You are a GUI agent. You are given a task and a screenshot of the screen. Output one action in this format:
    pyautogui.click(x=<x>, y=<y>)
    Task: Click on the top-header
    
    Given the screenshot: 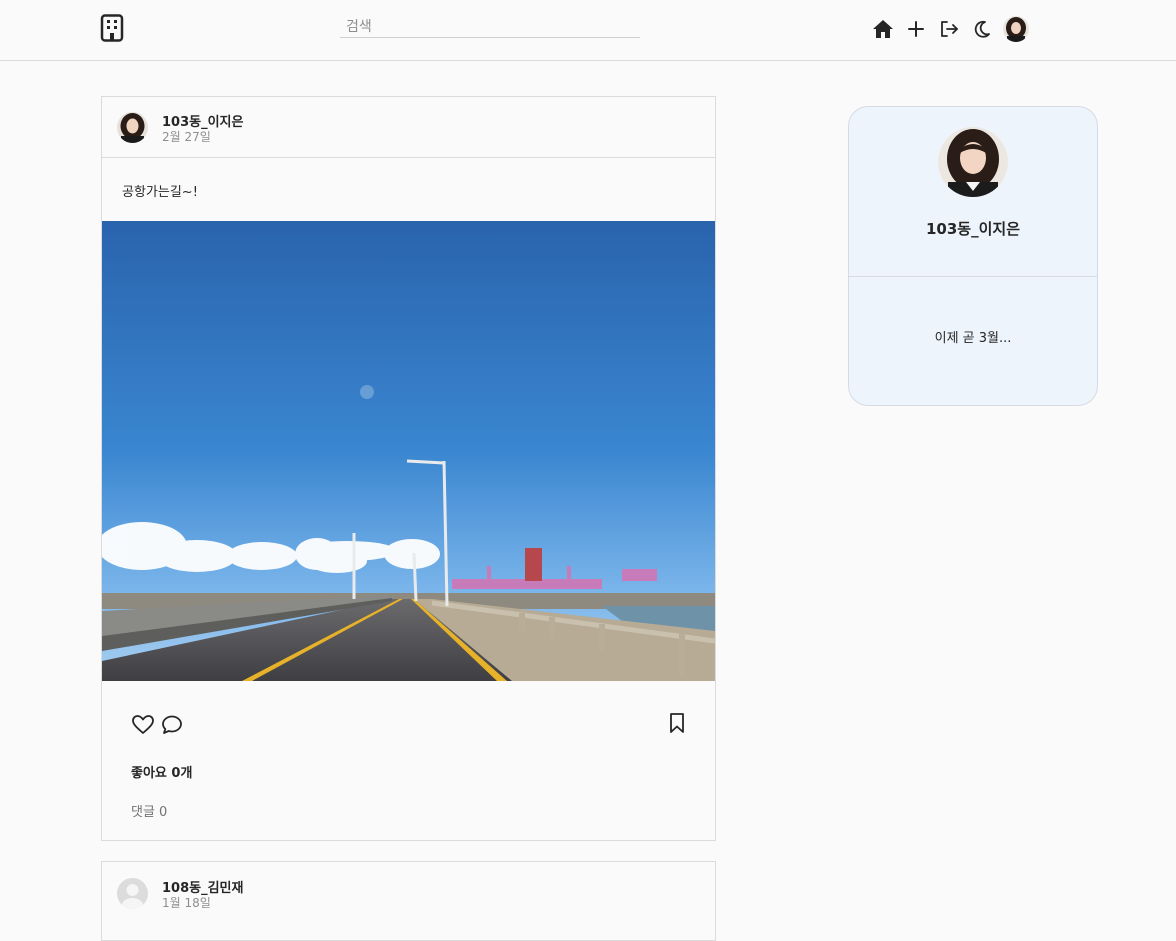 What is the action you would take?
    pyautogui.click(x=588, y=30)
    